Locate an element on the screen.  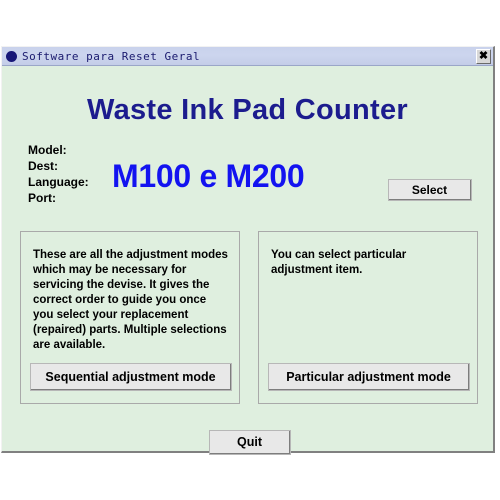
particular-adjustment-mode-button: Particular adjustment mode is located at coordinates (369, 377).